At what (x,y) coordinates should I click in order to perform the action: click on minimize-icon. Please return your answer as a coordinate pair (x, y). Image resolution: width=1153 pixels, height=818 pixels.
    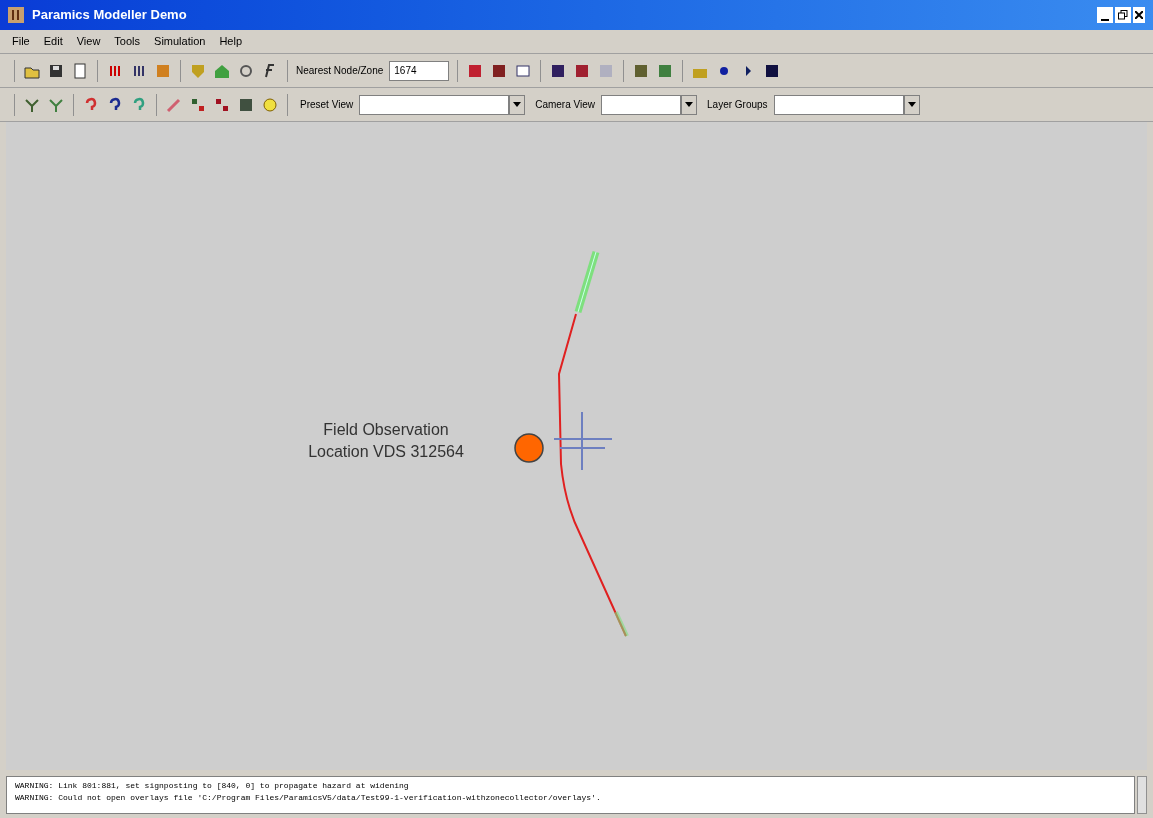
    Looking at the image, I should click on (1105, 20).